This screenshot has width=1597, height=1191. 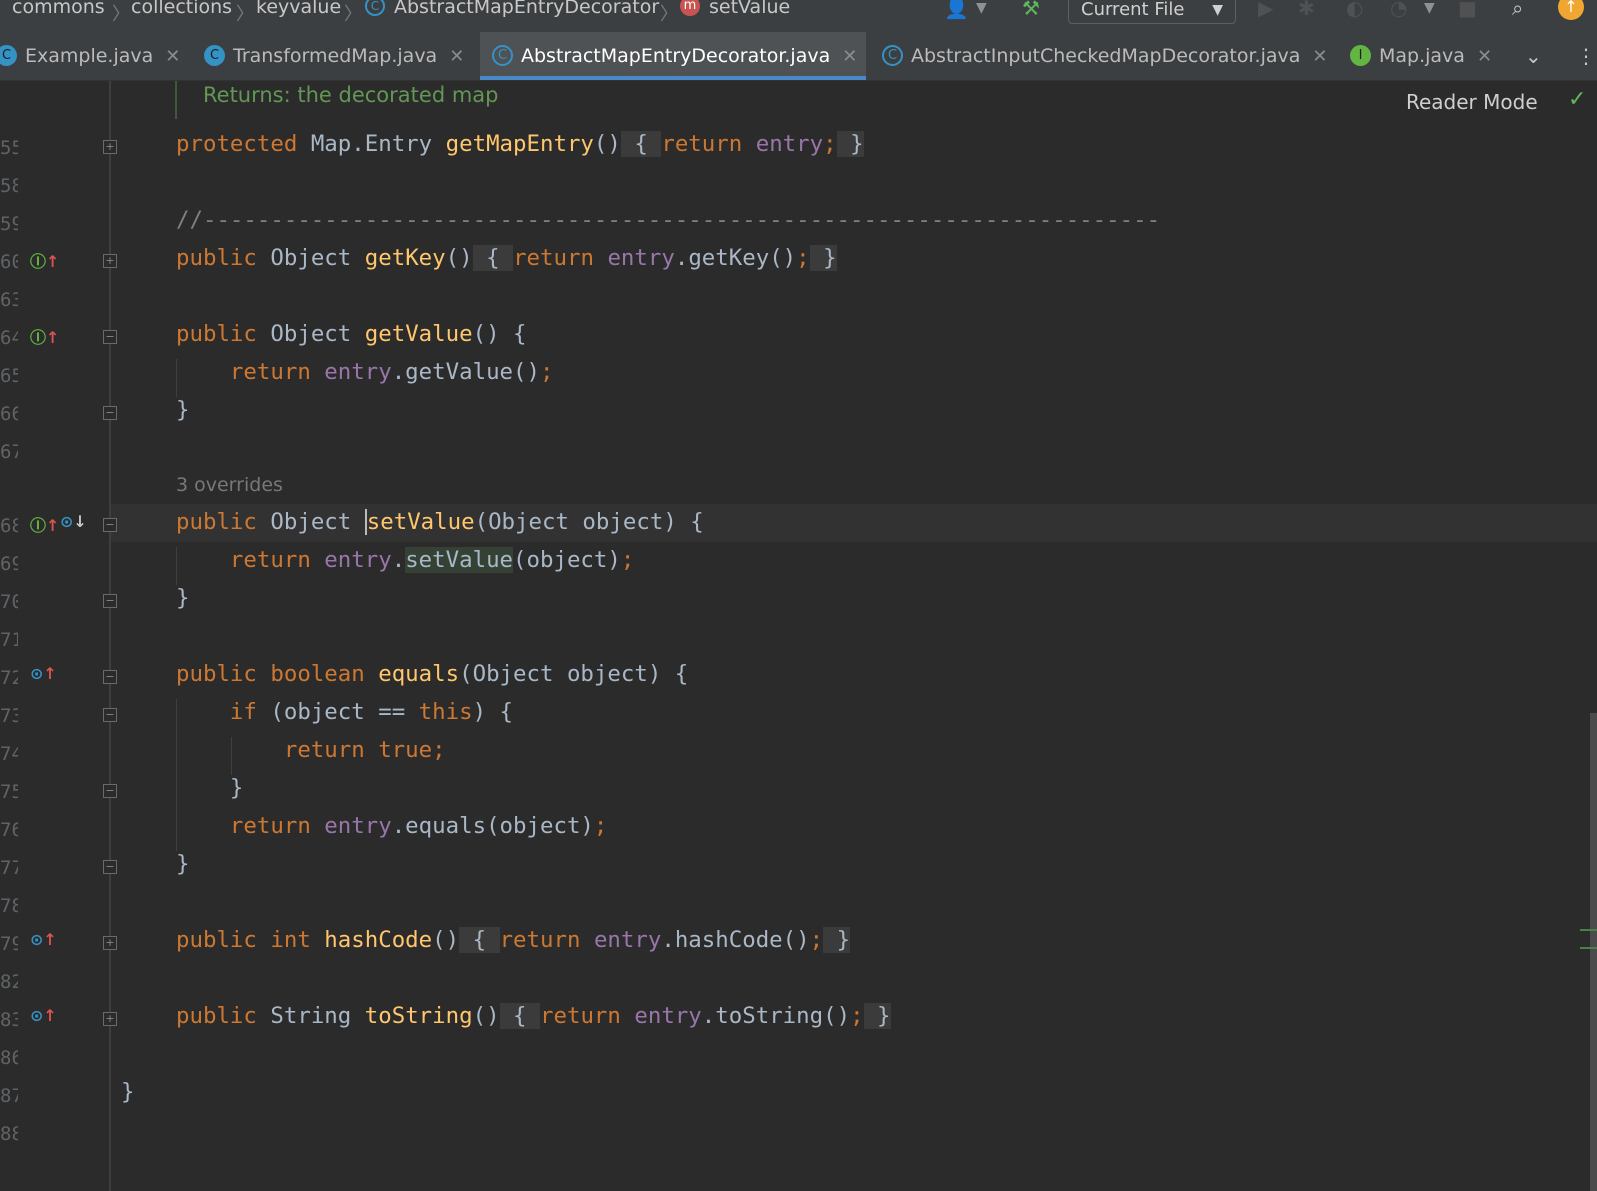 I want to click on tab-transformedmap: C TransformedMap.java ✕, so click(x=339, y=56).